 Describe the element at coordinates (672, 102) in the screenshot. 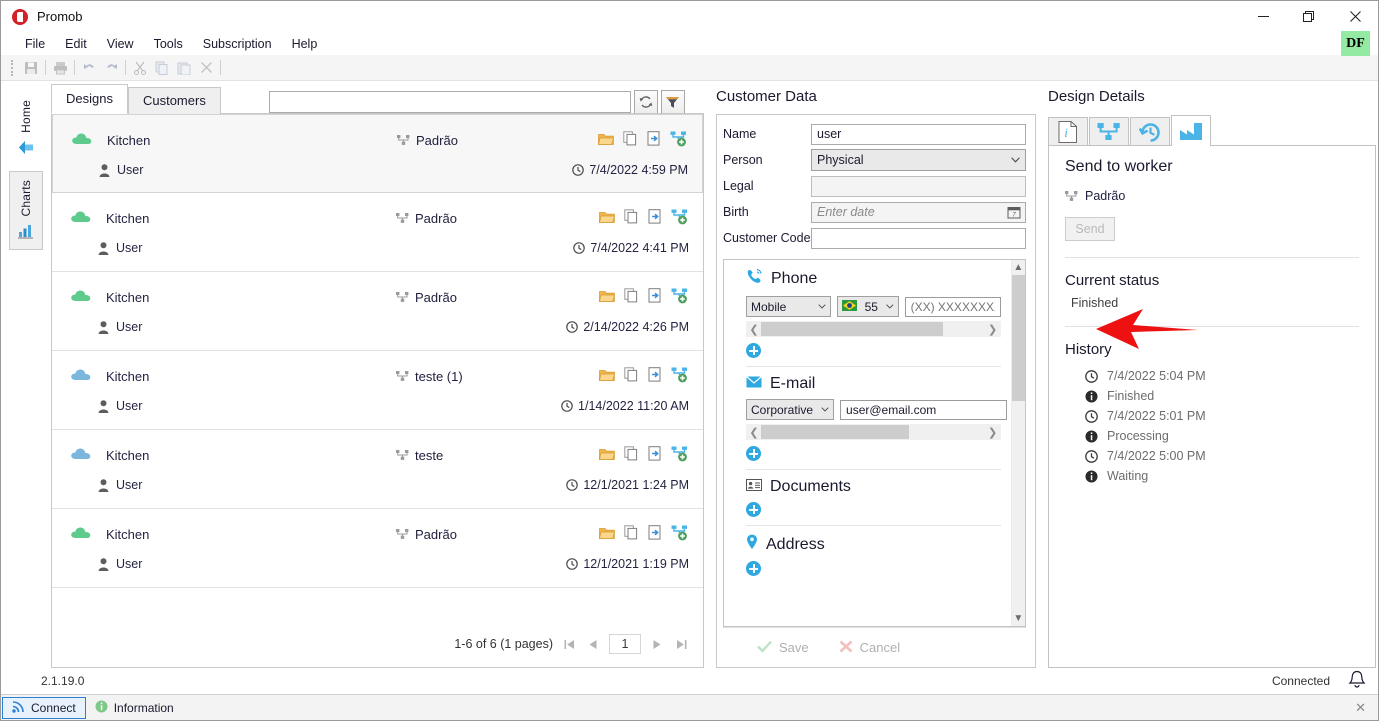

I see `filter-icon` at that location.